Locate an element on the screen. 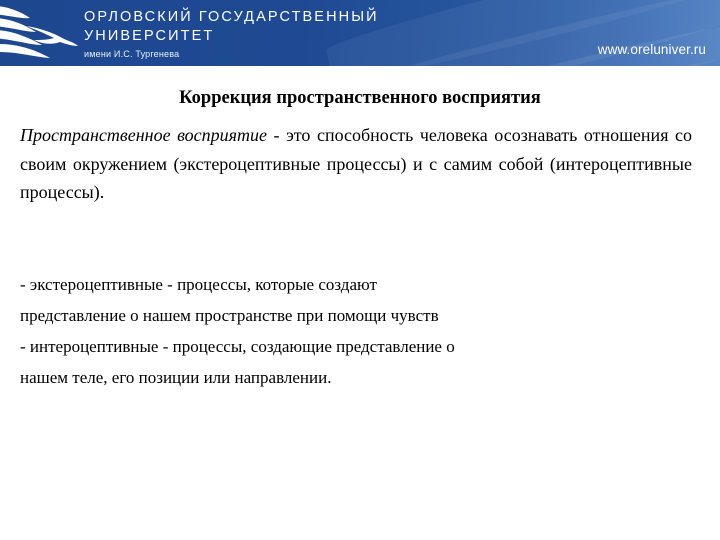 The height and width of the screenshot is (540, 720). wordmark-line-3: имени И.С. Тургенева is located at coordinates (132, 54).